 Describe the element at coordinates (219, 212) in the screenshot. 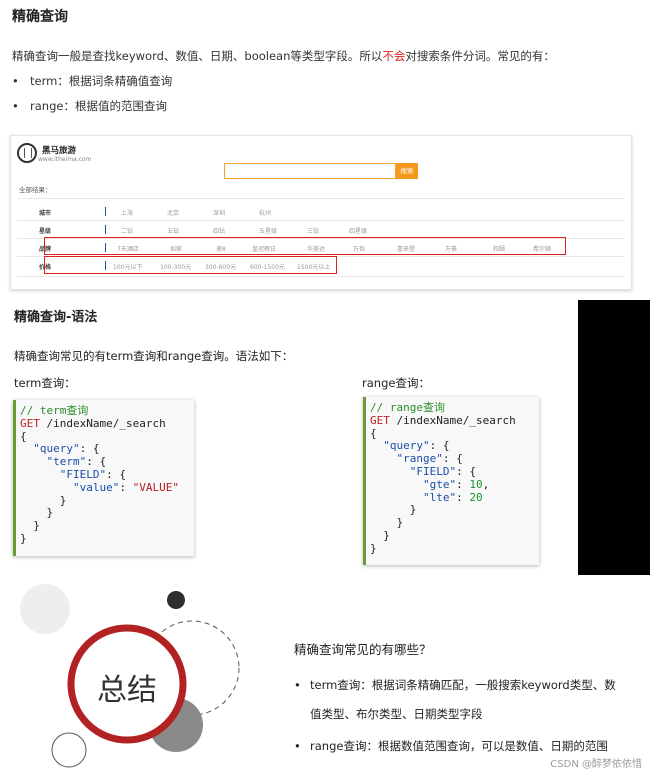

I see `filter-option: 深圳` at that location.